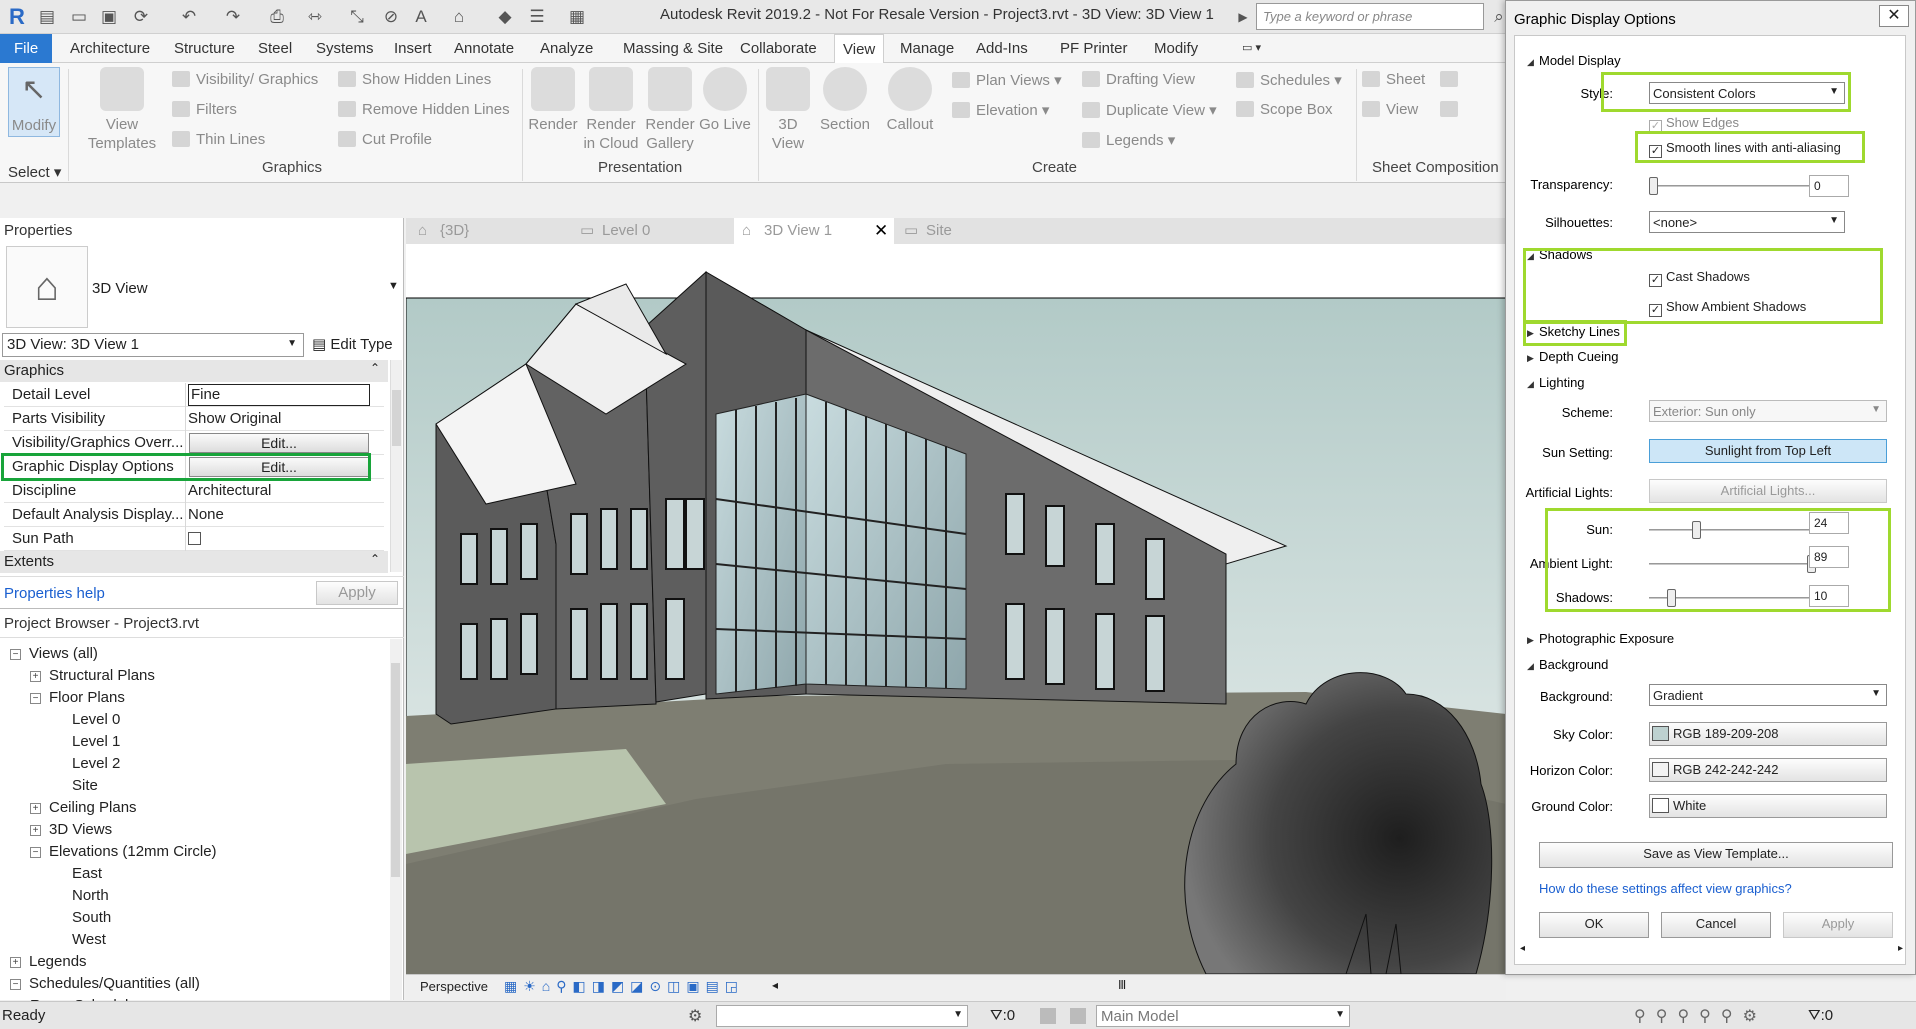  Describe the element at coordinates (122, 110) in the screenshot. I see `view-templates-button: View Templates` at that location.